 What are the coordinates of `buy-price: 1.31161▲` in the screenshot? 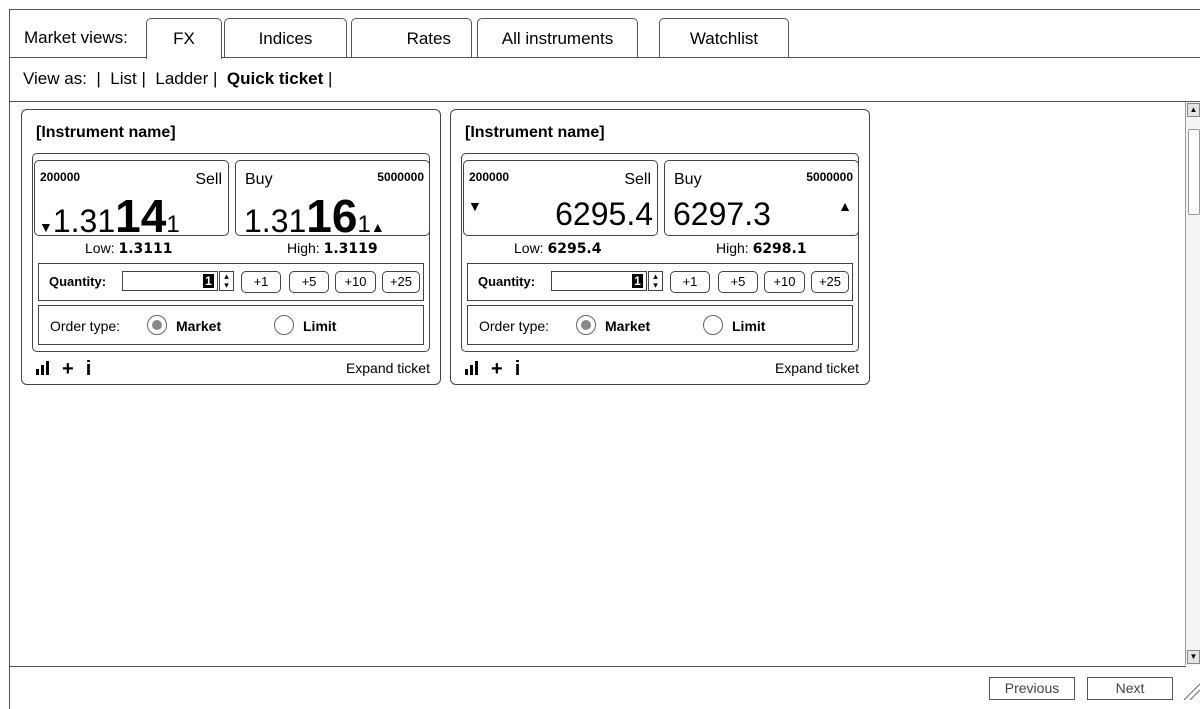 It's located at (314, 216).